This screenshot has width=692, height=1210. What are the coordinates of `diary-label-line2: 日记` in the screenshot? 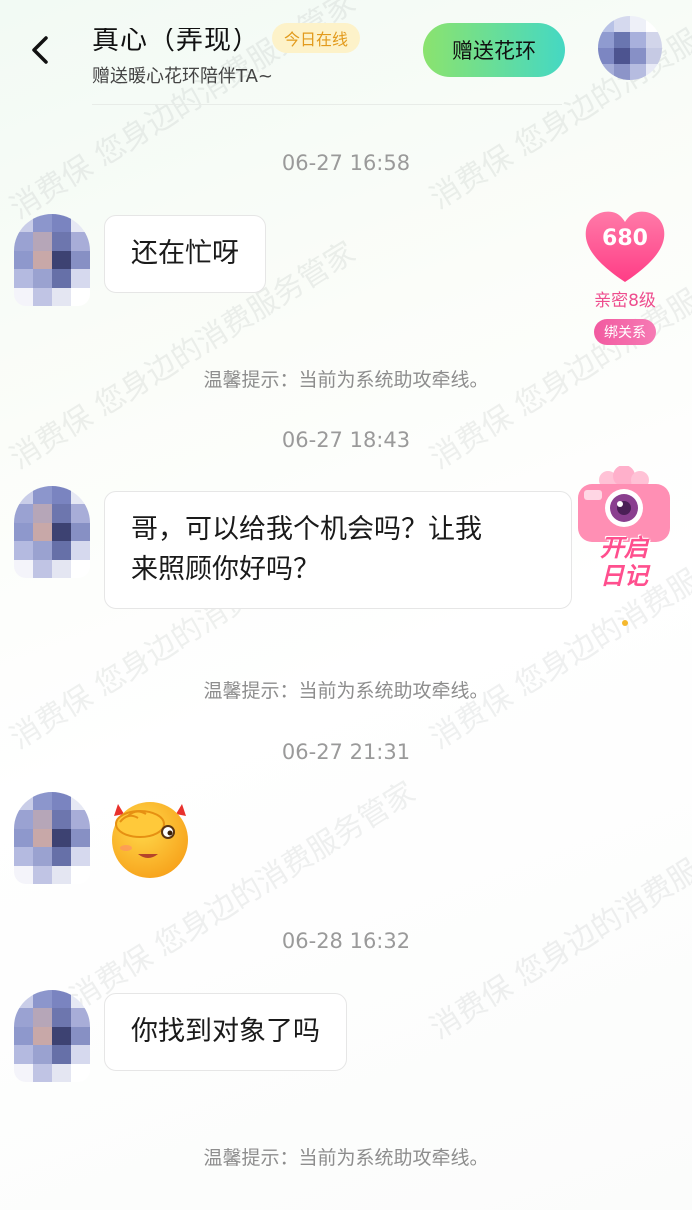 It's located at (624, 576).